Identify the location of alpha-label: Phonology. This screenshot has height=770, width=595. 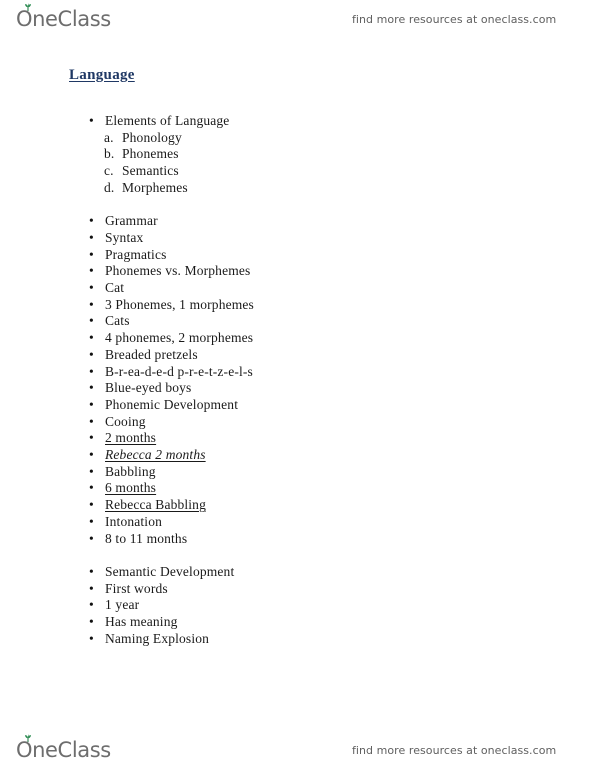
(152, 137).